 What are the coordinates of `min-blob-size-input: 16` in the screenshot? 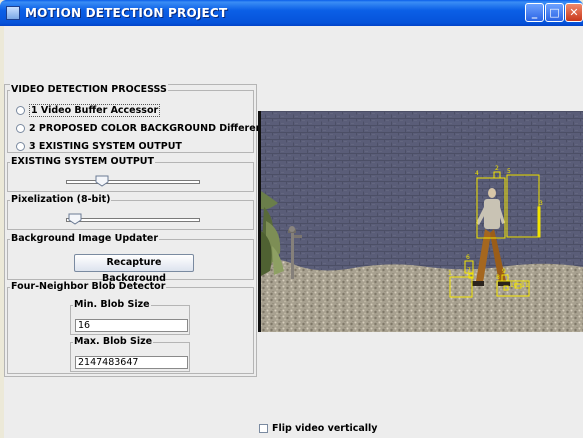 It's located at (131, 325).